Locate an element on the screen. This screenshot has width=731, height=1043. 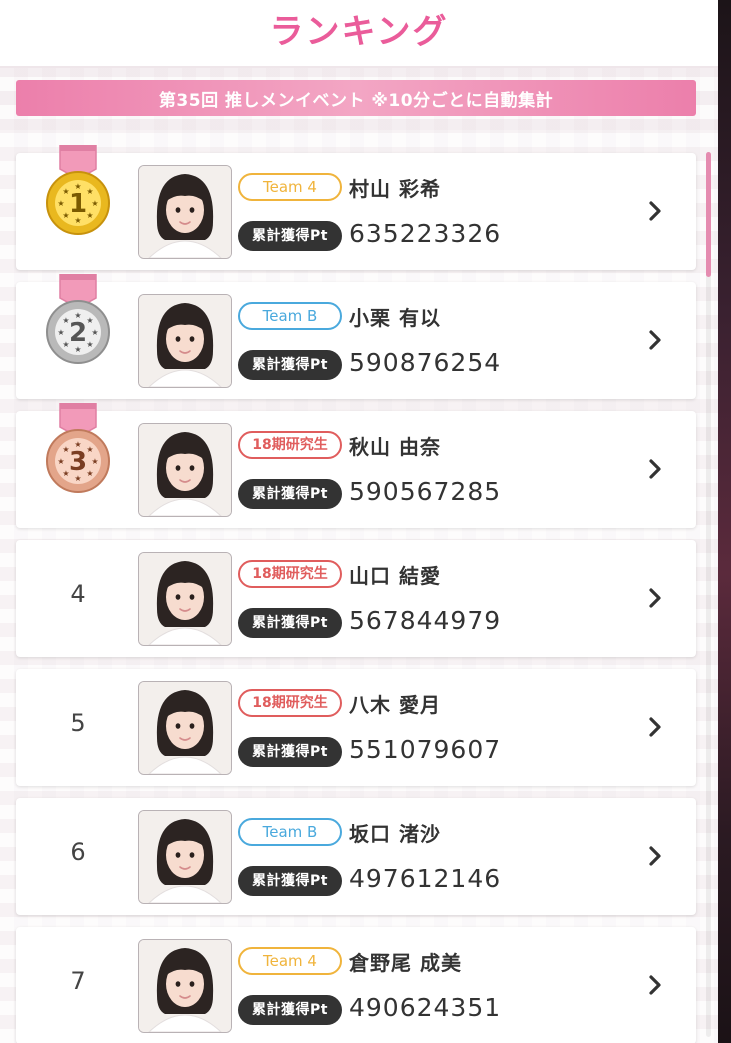
points-value: 590876254 is located at coordinates (425, 362).